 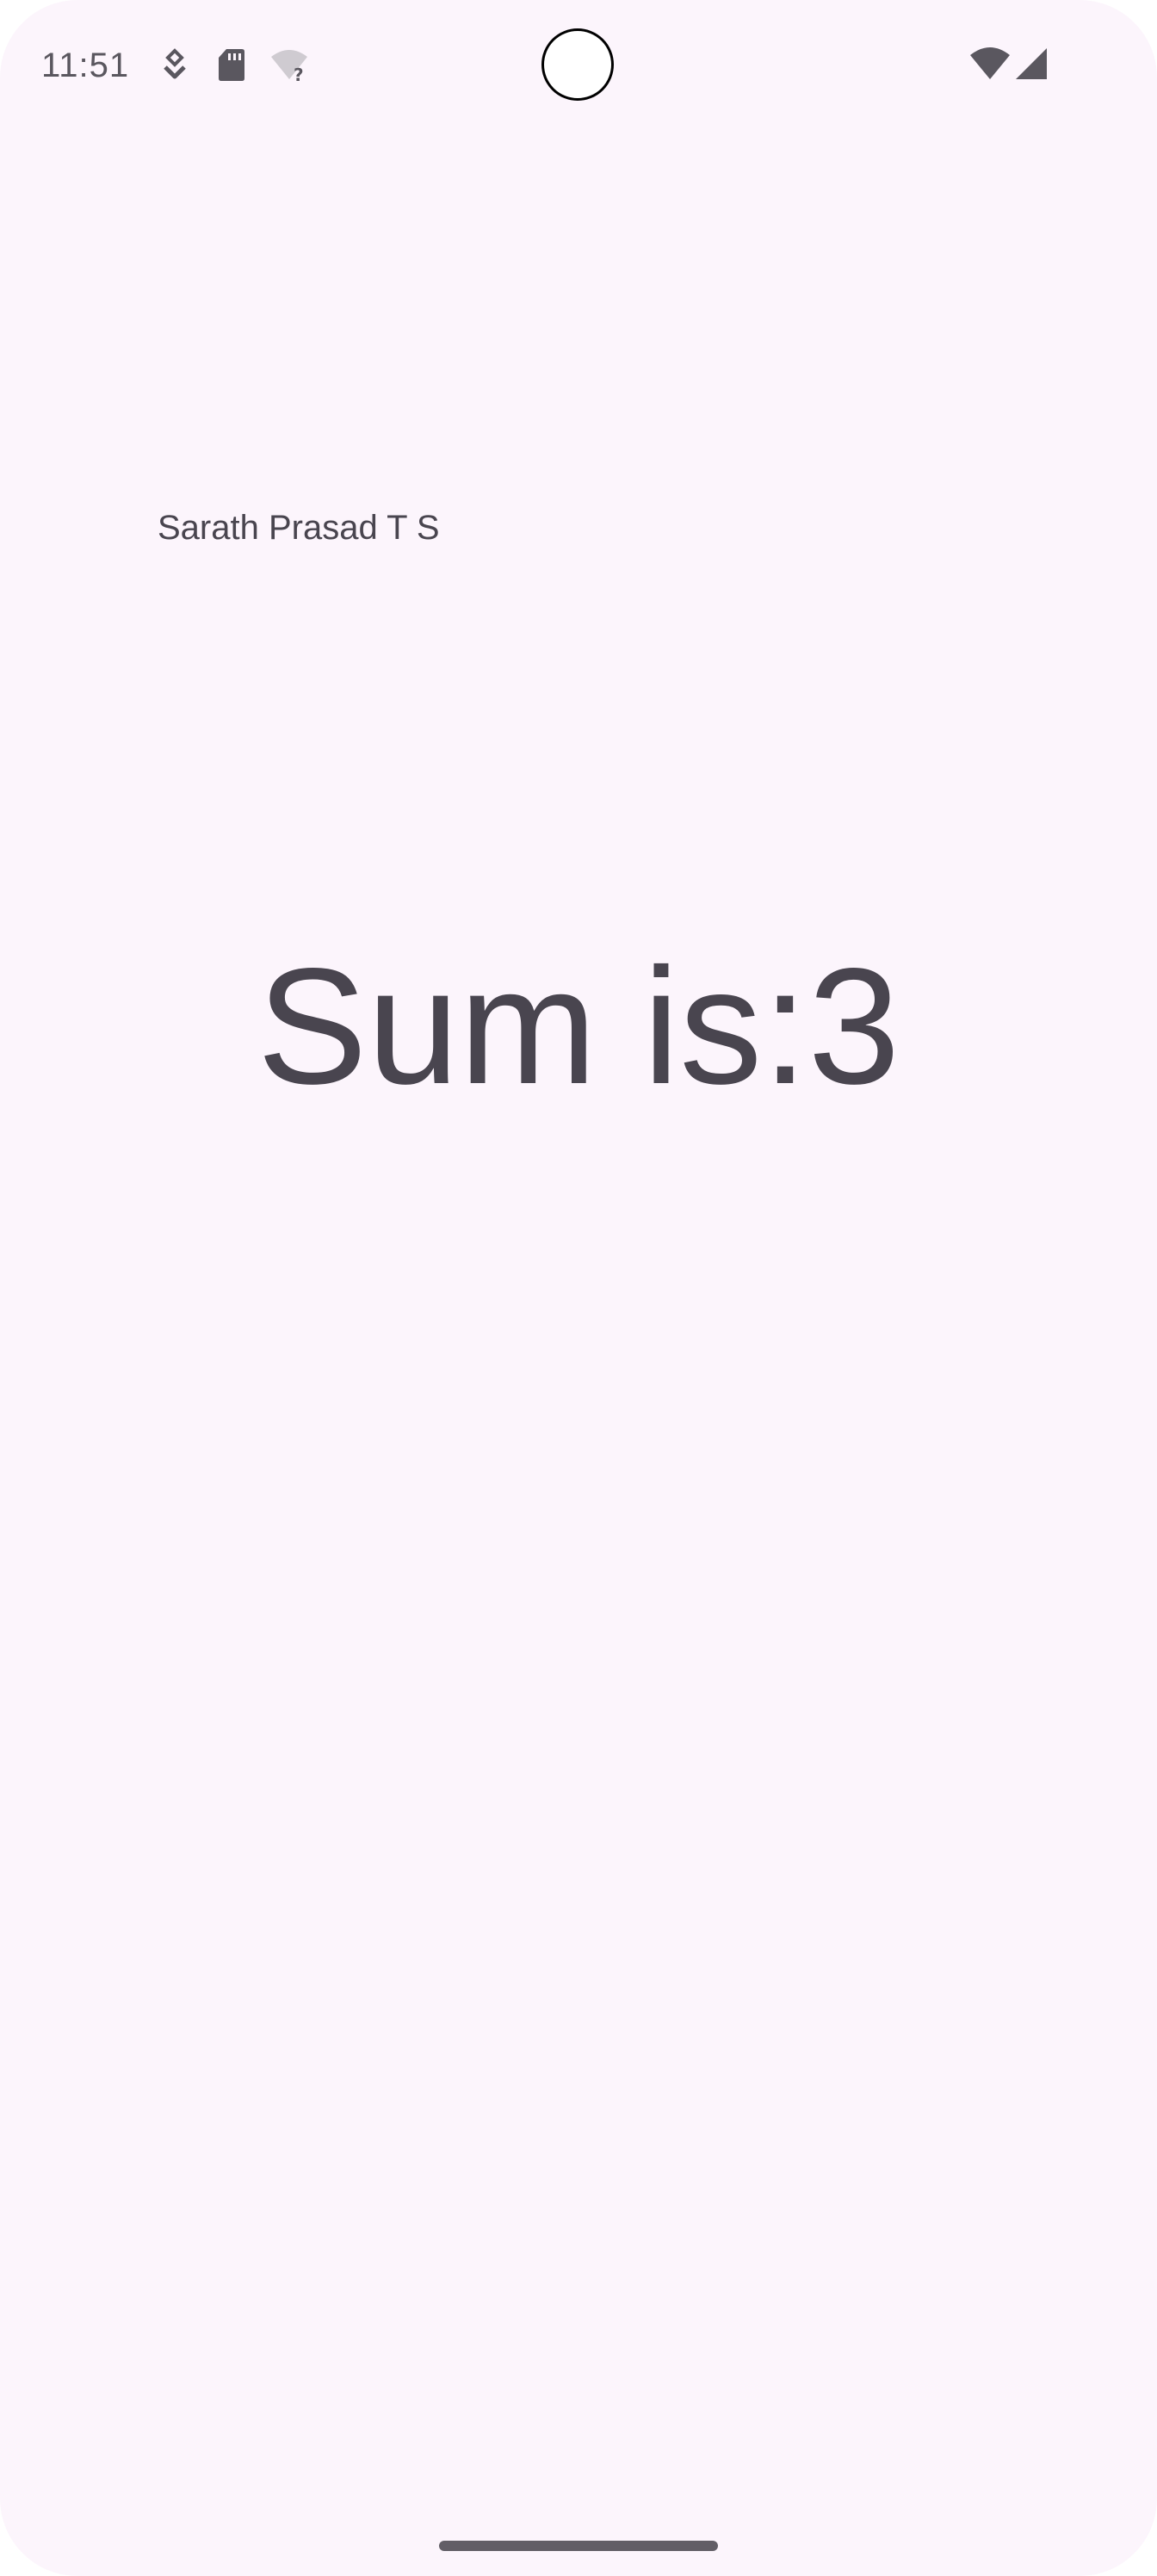 What do you see at coordinates (579, 2546) in the screenshot?
I see `navigation-gesture-bar` at bounding box center [579, 2546].